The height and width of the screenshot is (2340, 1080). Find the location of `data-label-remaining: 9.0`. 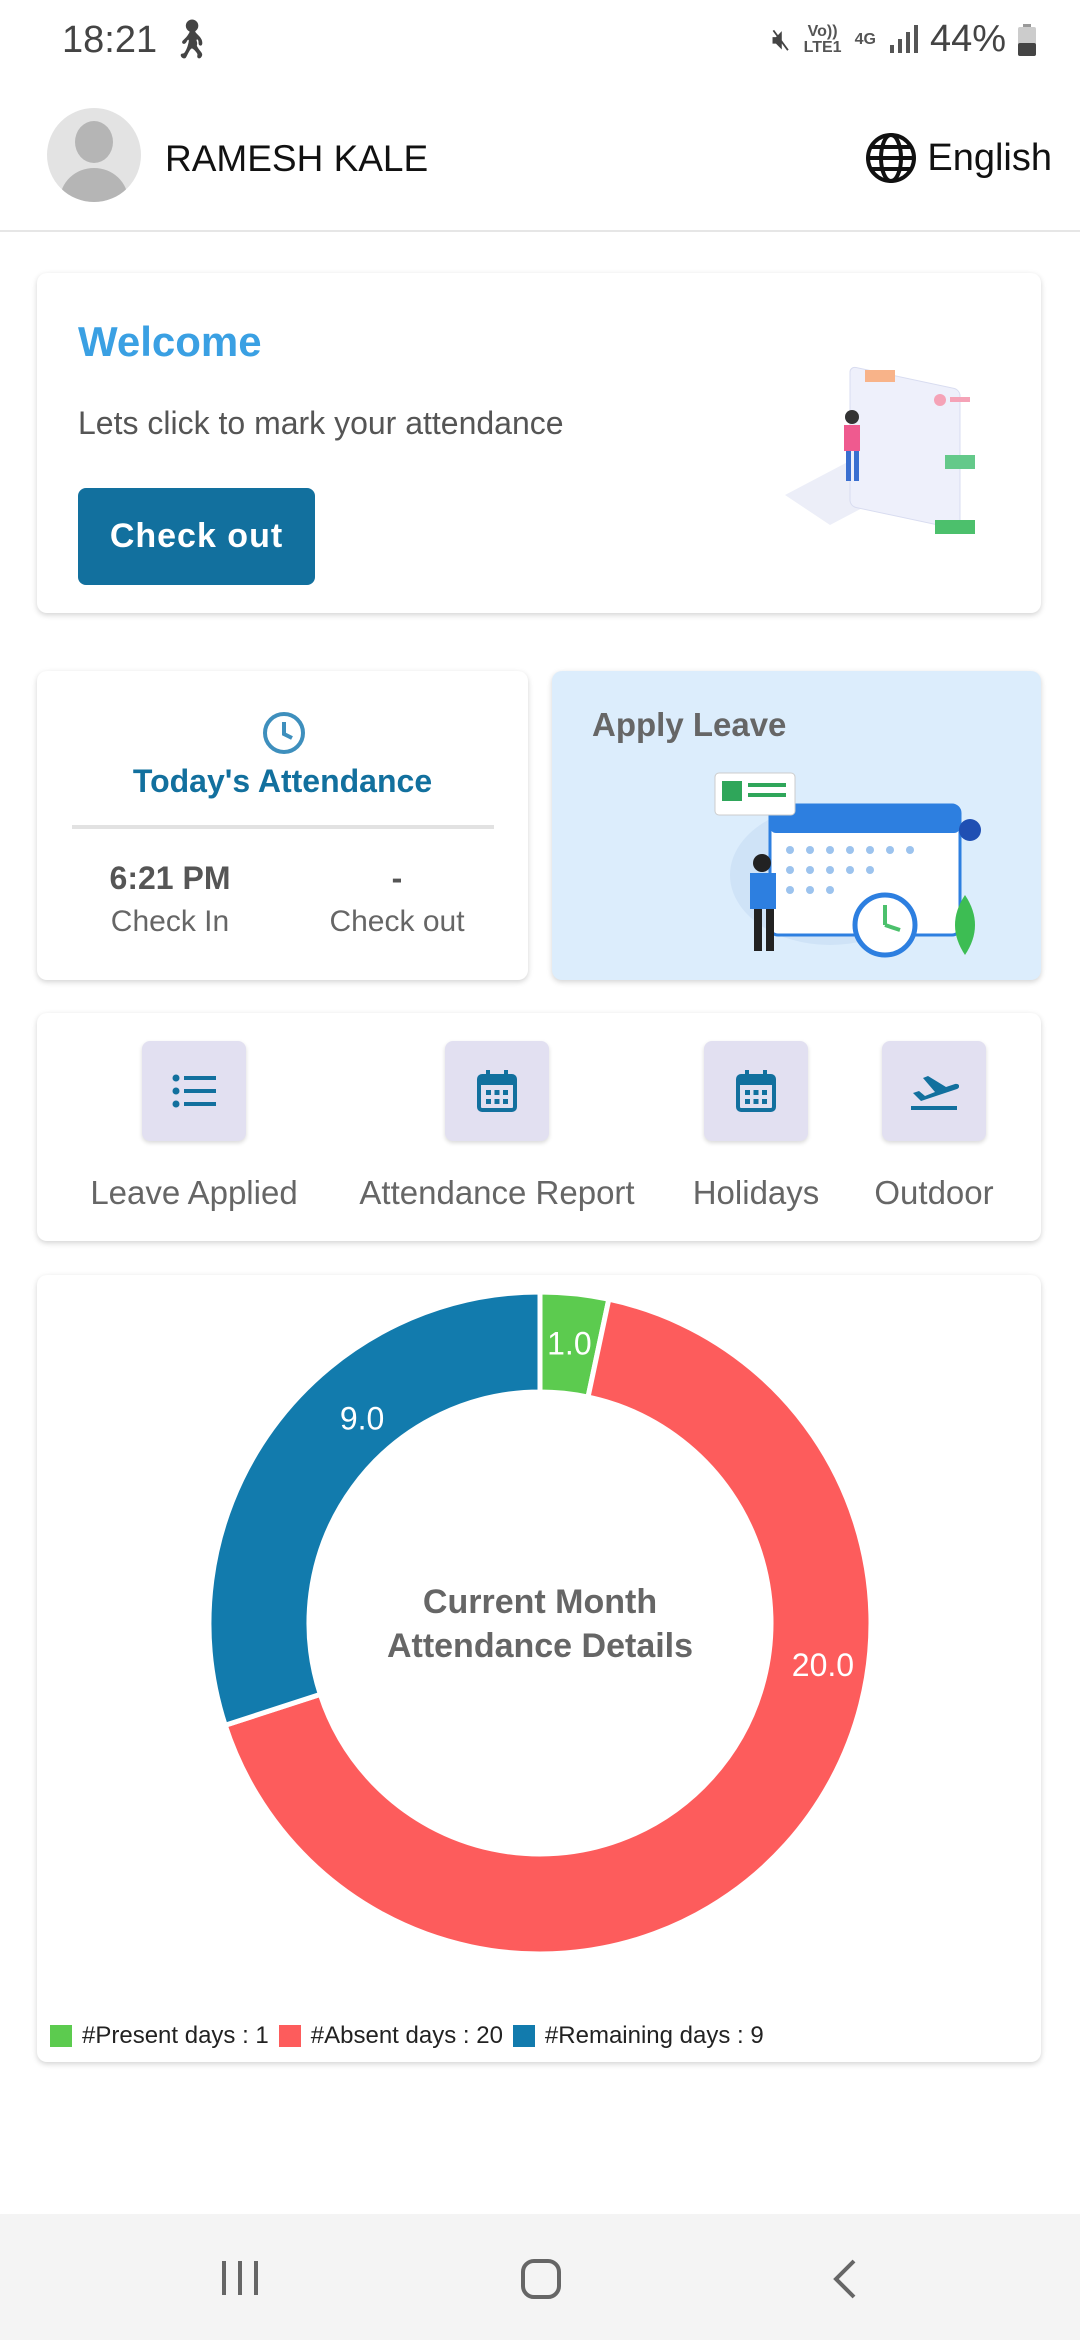

data-label-remaining: 9.0 is located at coordinates (362, 1419).